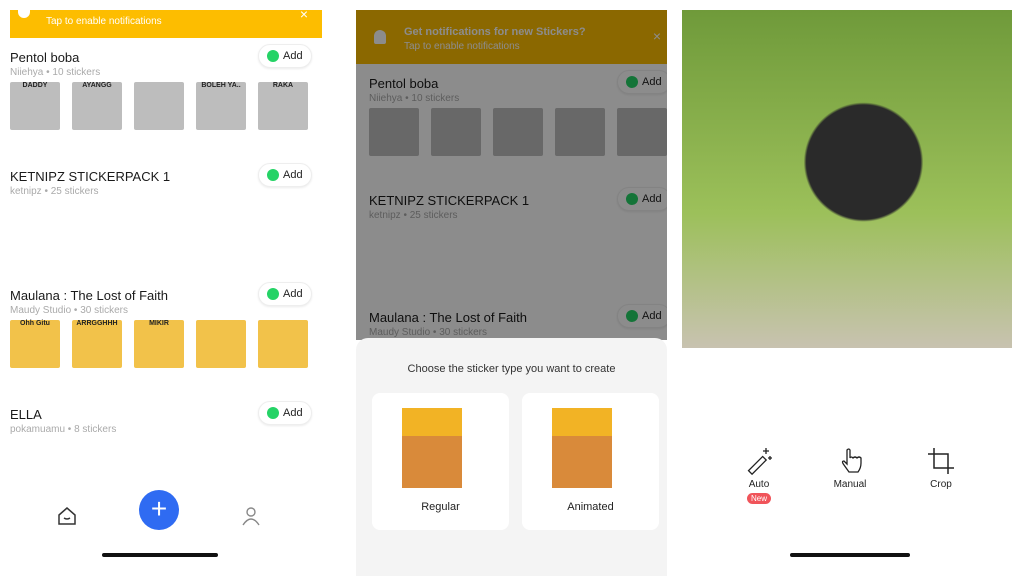 The width and height of the screenshot is (1024, 576). What do you see at coordinates (24, 14) in the screenshot?
I see `bell-icon` at bounding box center [24, 14].